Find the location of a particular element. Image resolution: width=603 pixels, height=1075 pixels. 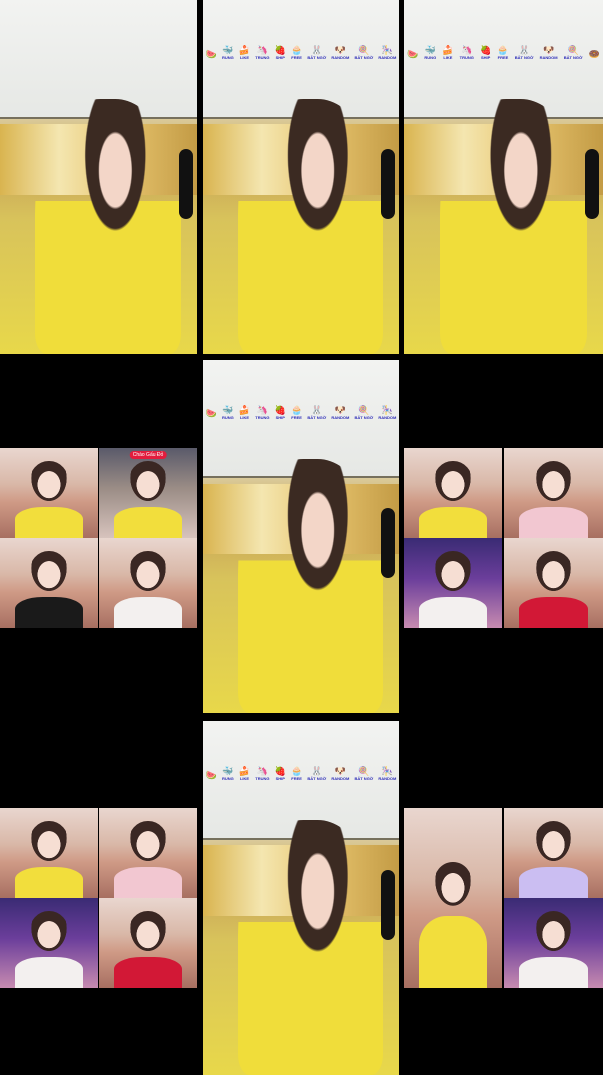

guest-tile: Chào Gấu Đỏ is located at coordinates (148, 493).